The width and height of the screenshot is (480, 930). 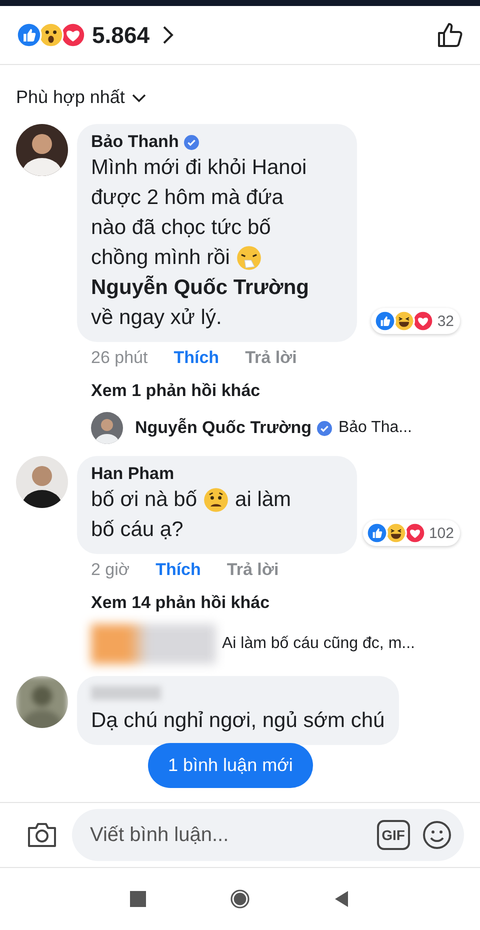 What do you see at coordinates (199, 168) in the screenshot?
I see `comment-text: Mình mới đi khỏi Hanoi` at bounding box center [199, 168].